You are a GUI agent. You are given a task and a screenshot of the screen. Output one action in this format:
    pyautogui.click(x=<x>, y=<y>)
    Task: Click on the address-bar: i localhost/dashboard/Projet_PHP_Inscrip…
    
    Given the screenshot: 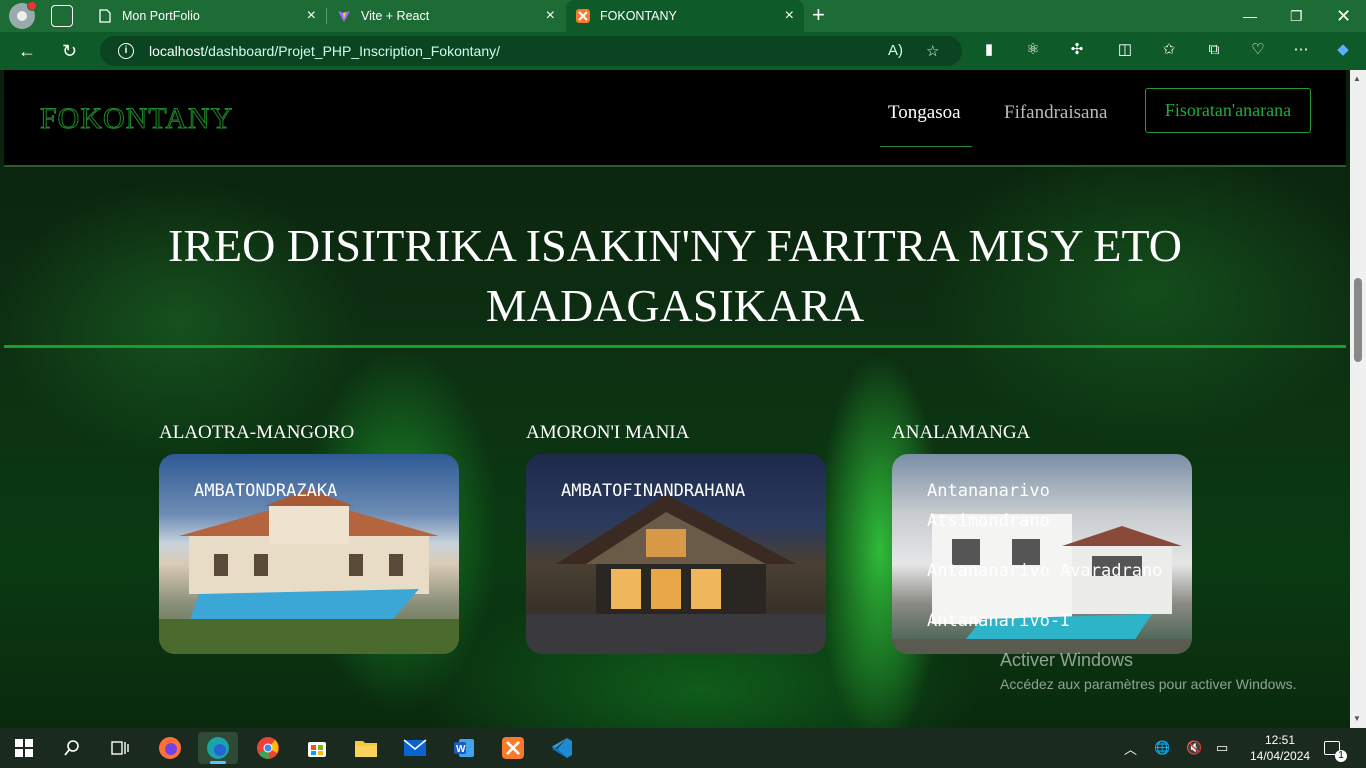 What is the action you would take?
    pyautogui.click(x=531, y=51)
    